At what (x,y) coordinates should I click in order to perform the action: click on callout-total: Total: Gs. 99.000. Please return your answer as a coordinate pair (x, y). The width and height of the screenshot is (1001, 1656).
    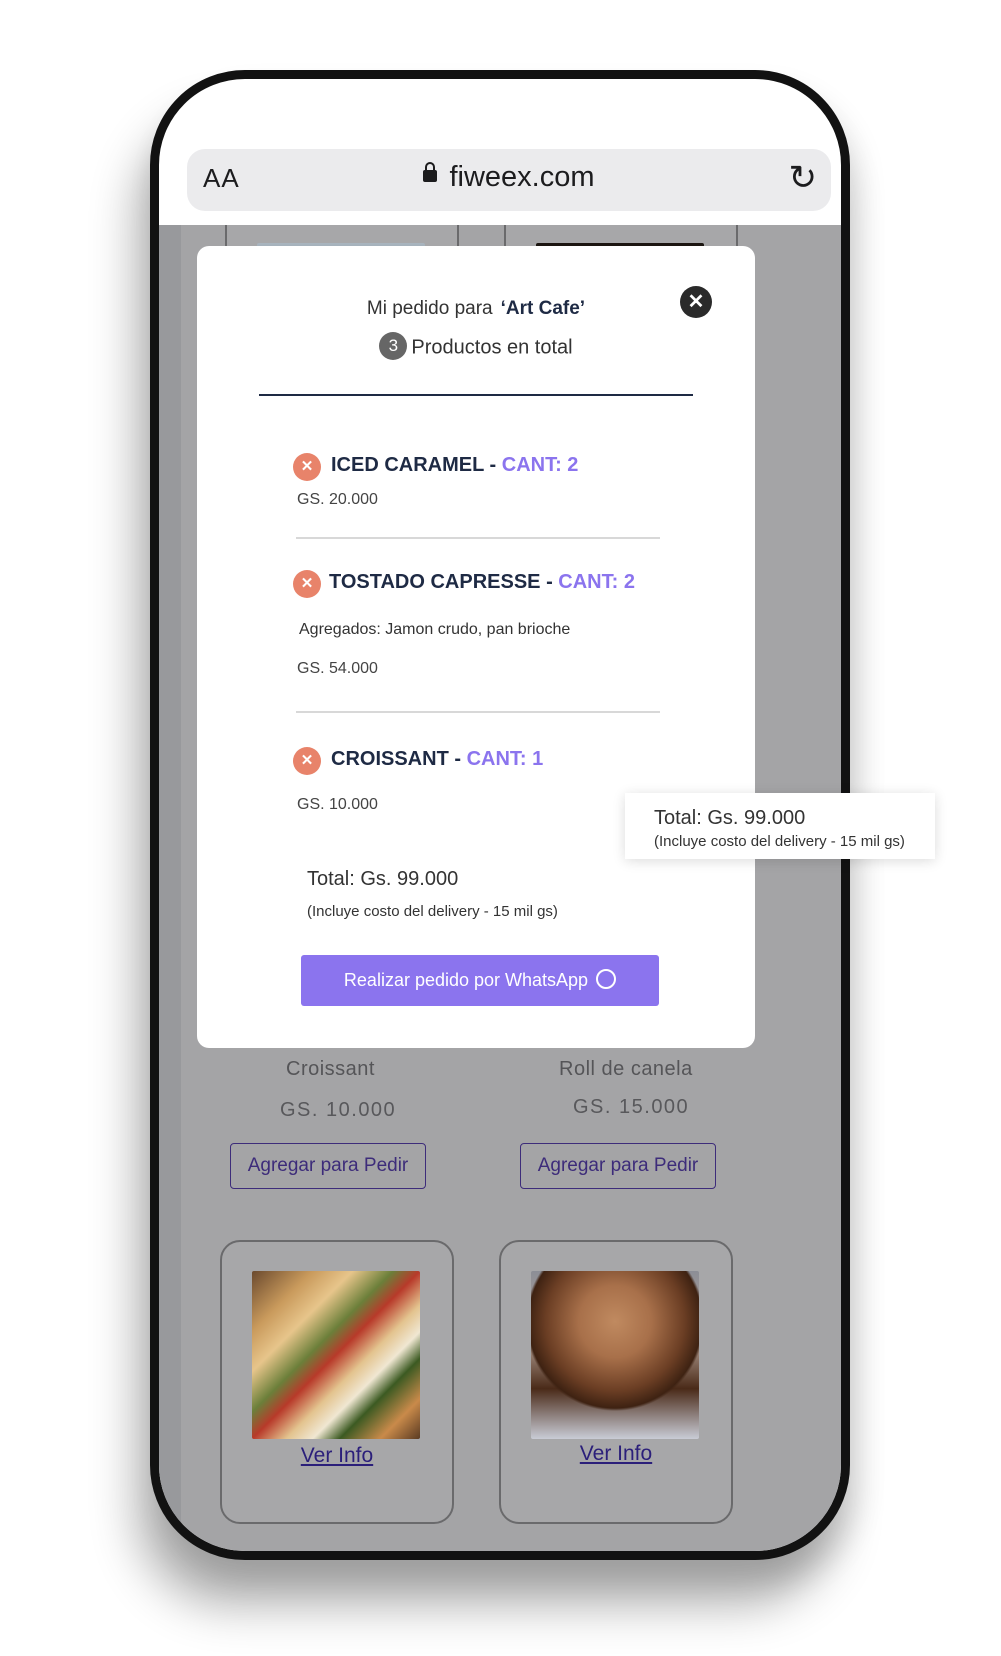
    Looking at the image, I should click on (730, 818).